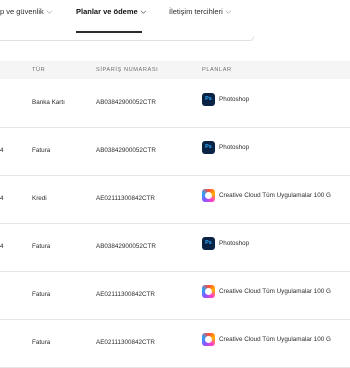 The width and height of the screenshot is (350, 368). What do you see at coordinates (39, 198) in the screenshot?
I see `type-cell: Kredi` at bounding box center [39, 198].